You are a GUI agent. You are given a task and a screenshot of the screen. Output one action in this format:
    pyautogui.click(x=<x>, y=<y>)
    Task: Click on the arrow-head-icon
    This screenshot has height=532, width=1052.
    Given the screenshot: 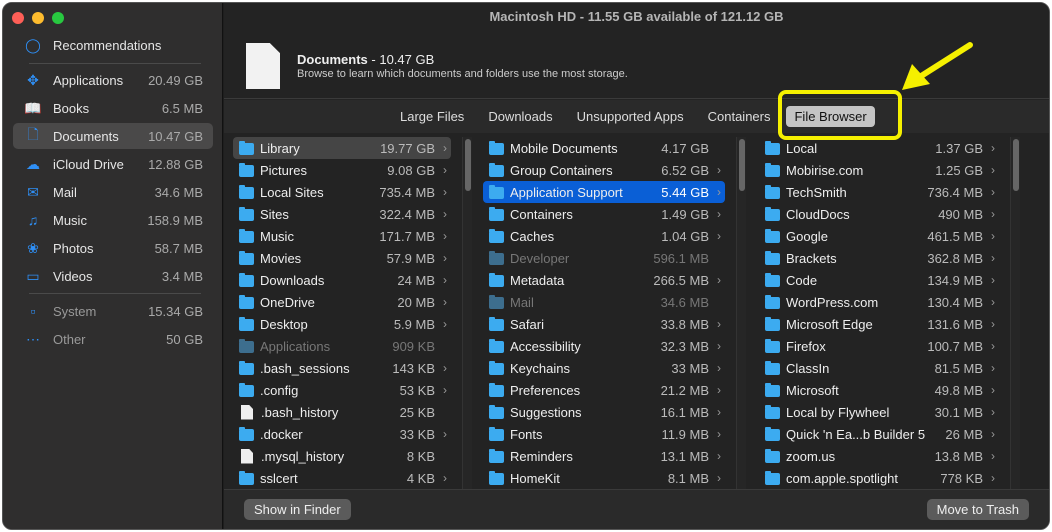 What is the action you would take?
    pyautogui.click(x=916, y=77)
    